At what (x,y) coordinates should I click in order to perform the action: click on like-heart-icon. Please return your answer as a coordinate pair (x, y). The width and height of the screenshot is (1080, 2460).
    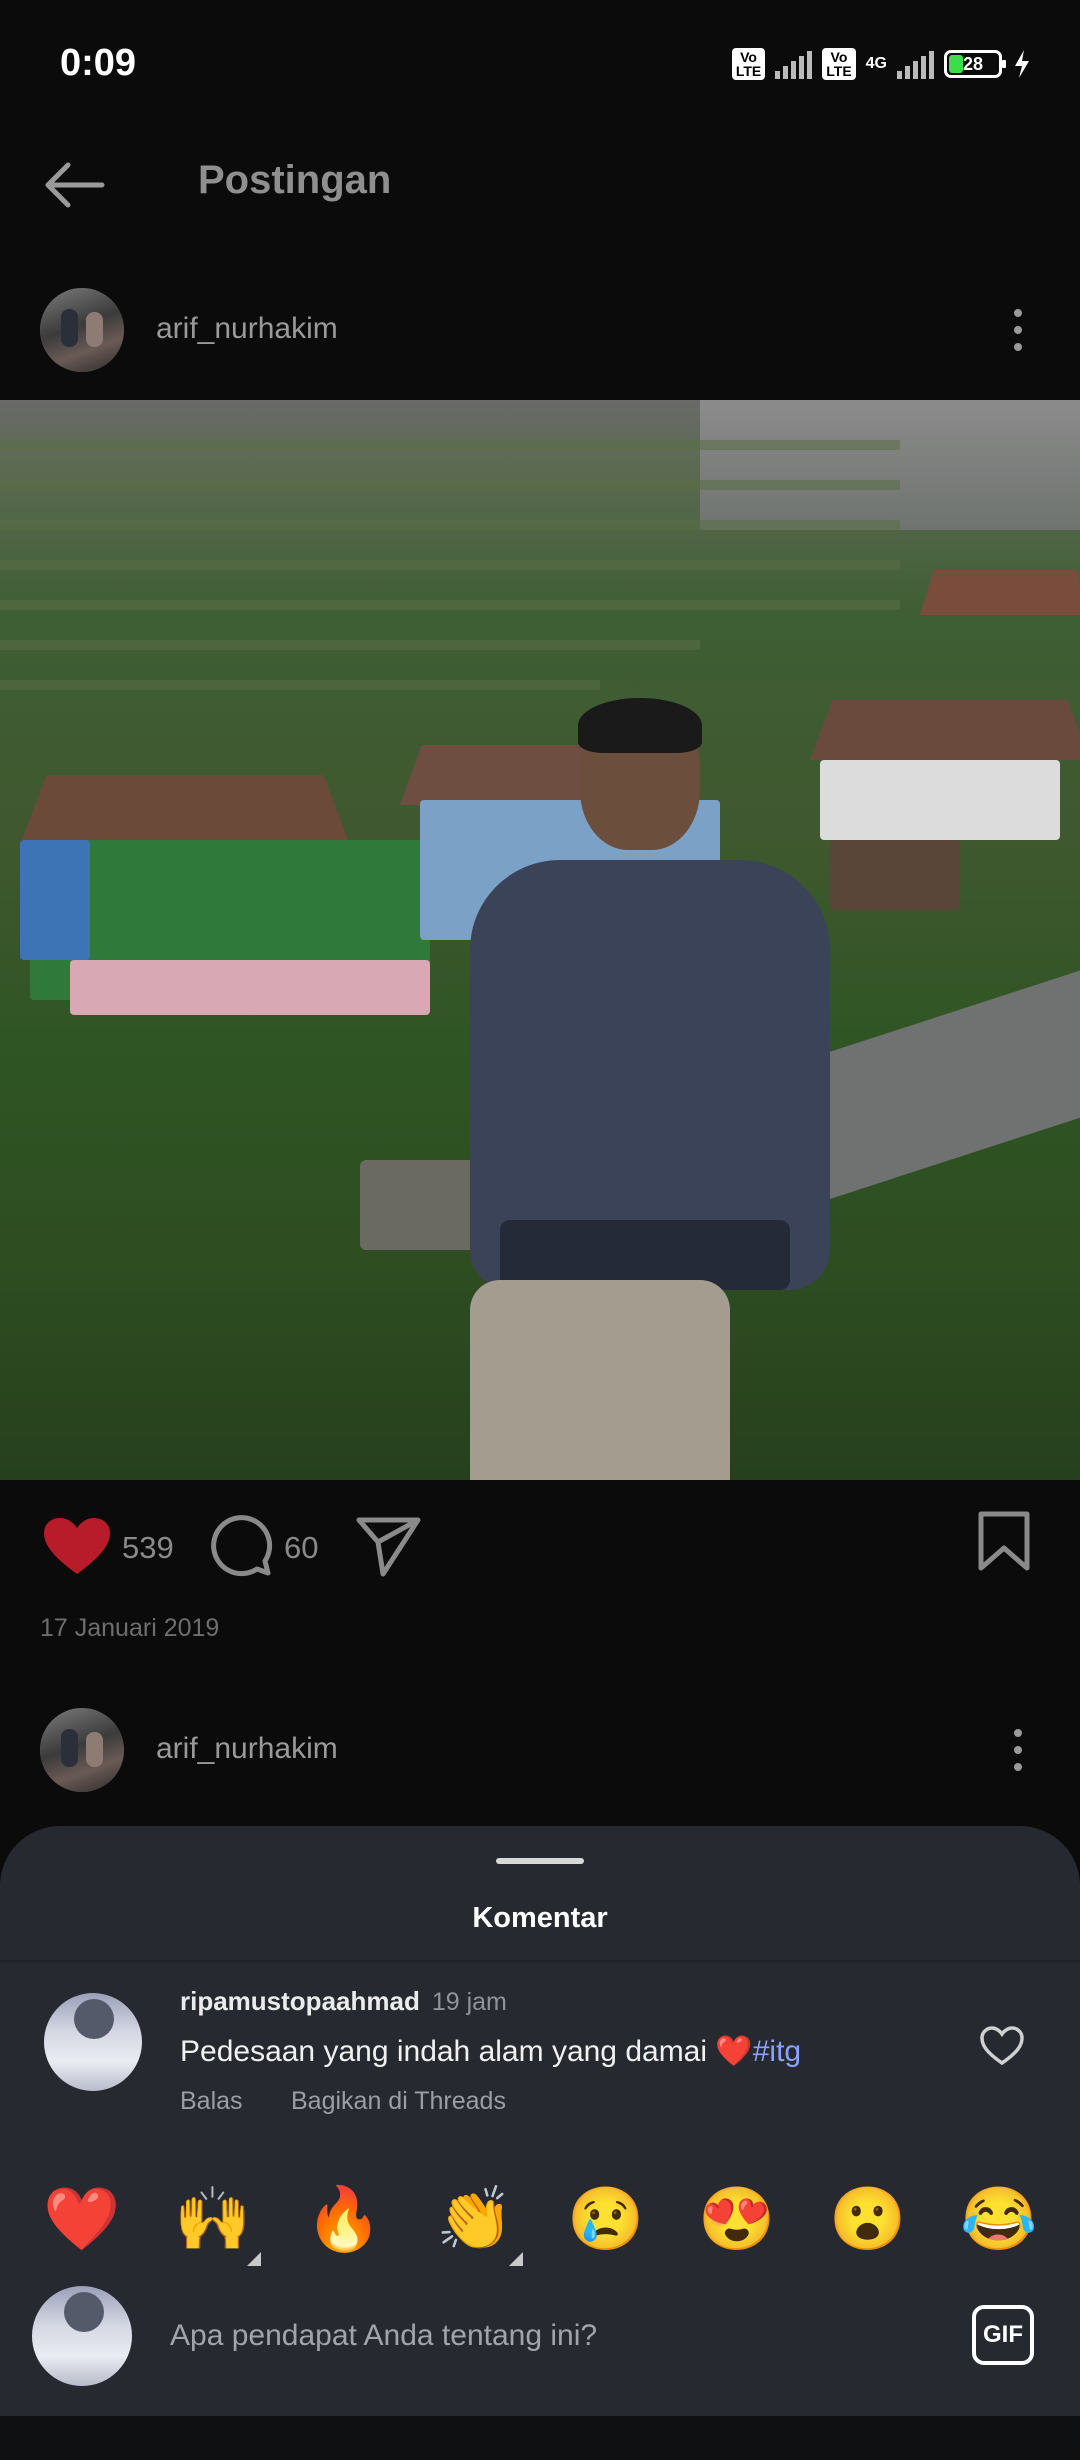
    Looking at the image, I should click on (77, 1547).